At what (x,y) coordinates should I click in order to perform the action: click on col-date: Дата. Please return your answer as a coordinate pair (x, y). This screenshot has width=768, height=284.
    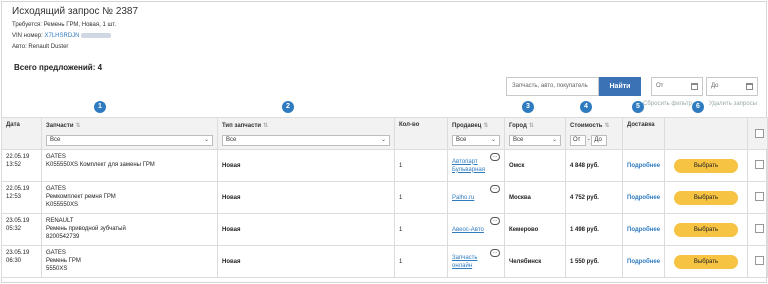
    Looking at the image, I should click on (21, 133).